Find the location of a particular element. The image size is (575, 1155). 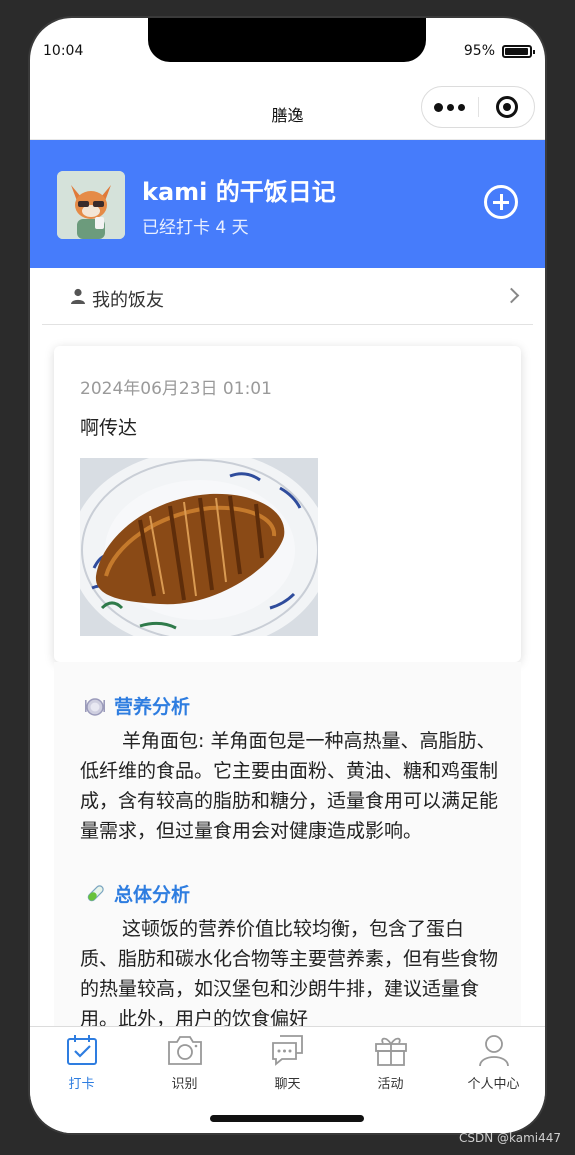

tab-profile: 个人中心 is located at coordinates (493, 1068).